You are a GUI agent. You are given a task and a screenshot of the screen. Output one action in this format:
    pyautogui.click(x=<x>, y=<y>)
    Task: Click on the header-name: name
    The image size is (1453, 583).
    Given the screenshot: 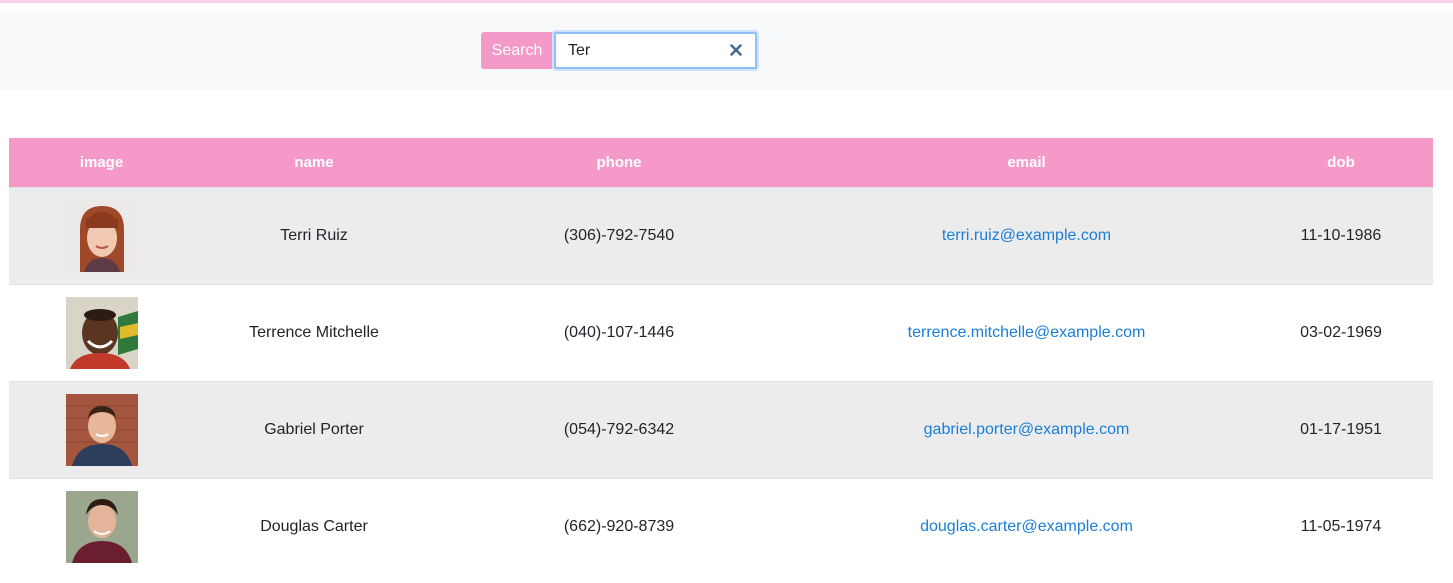 What is the action you would take?
    pyautogui.click(x=314, y=163)
    